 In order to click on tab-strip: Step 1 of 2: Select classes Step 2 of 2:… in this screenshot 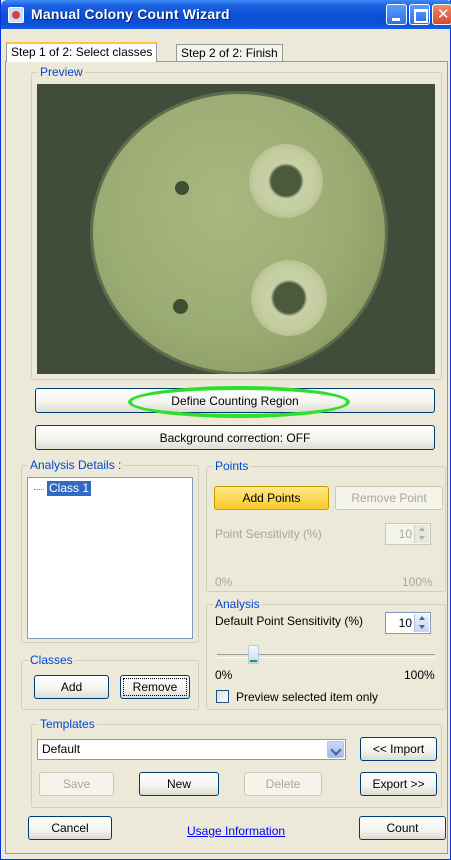, I will do `click(226, 45)`.